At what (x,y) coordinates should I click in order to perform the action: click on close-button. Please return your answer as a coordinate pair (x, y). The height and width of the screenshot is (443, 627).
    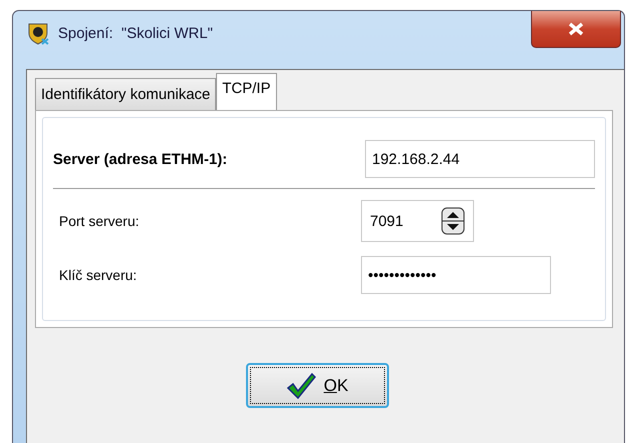
    Looking at the image, I should click on (576, 29).